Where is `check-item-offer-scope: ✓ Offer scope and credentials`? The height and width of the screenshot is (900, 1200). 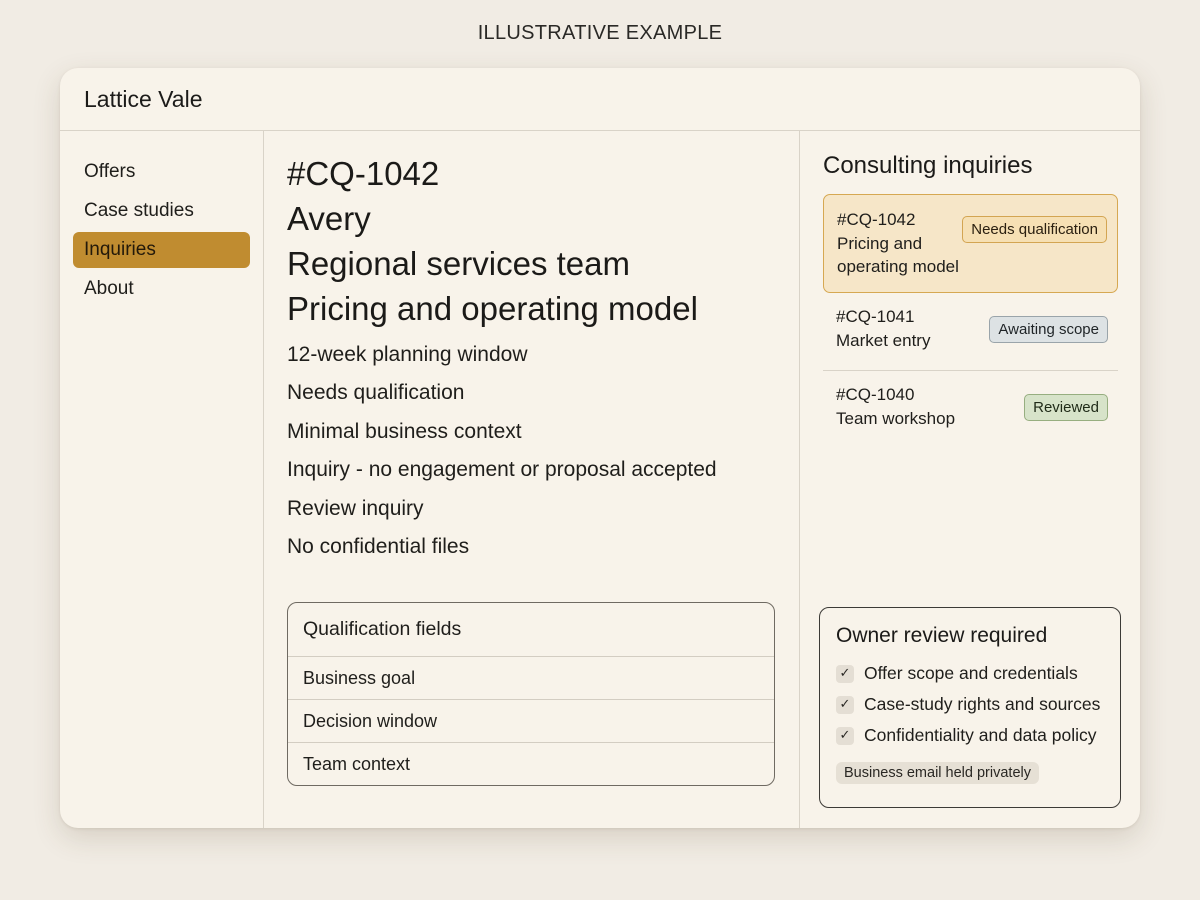
check-item-offer-scope: ✓ Offer scope and credentials is located at coordinates (970, 673).